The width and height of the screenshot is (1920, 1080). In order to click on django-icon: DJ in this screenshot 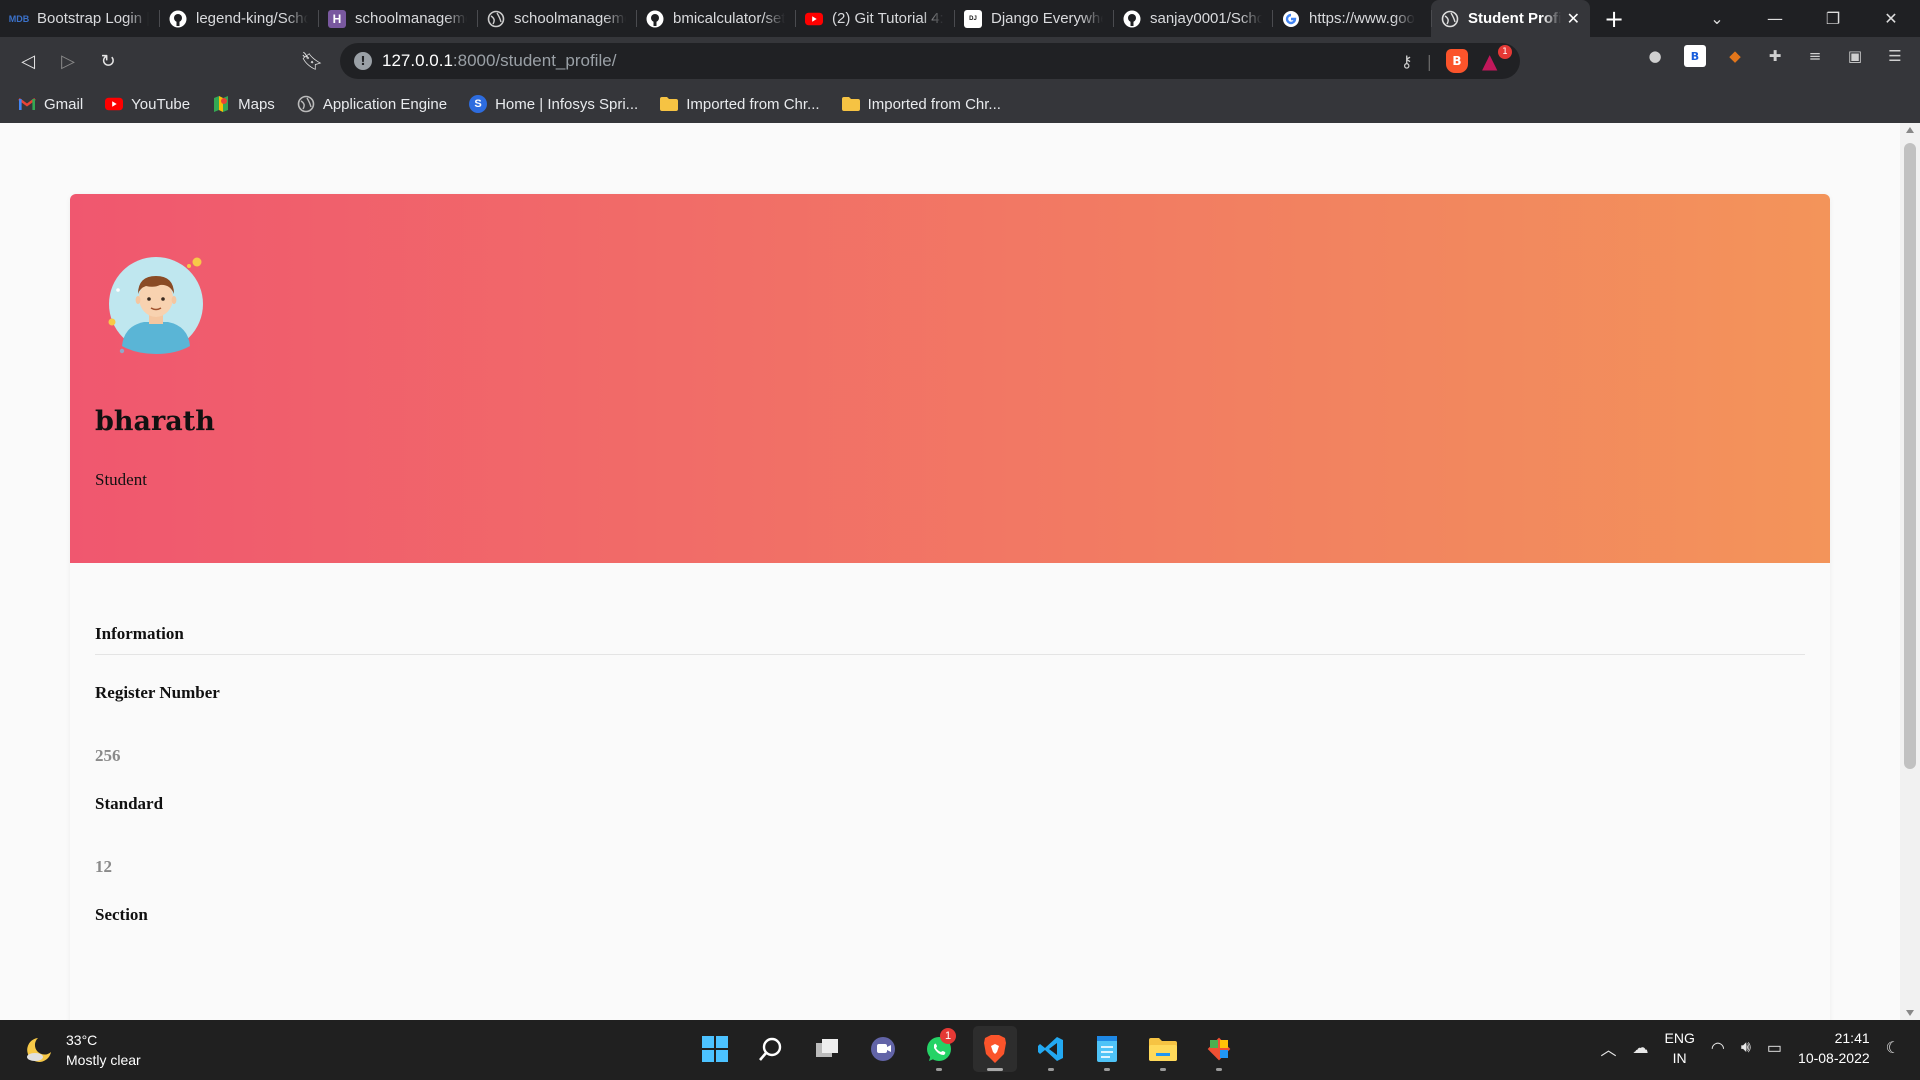, I will do `click(973, 18)`.